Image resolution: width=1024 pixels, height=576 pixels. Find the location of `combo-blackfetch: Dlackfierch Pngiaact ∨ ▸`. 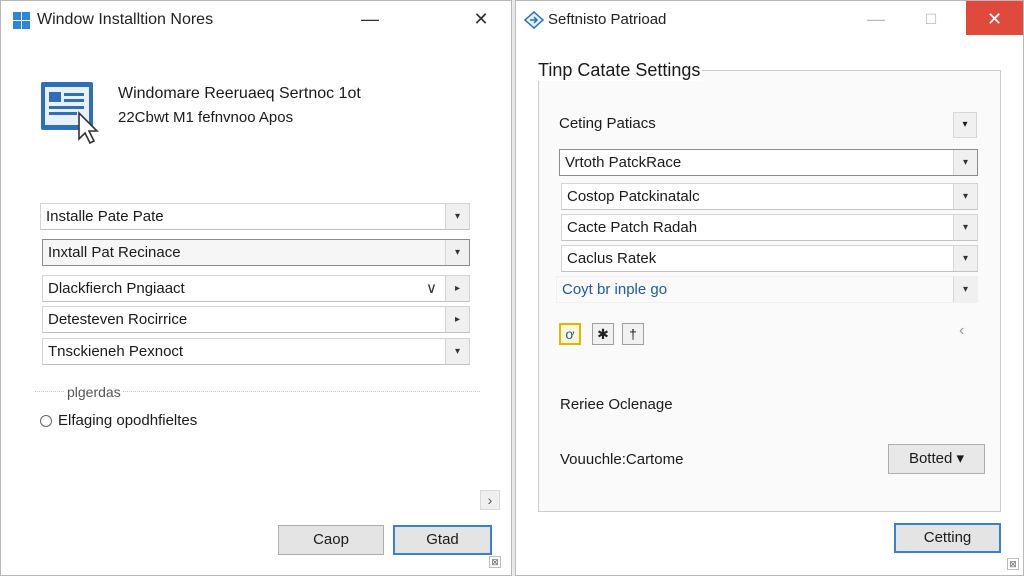

combo-blackfetch: Dlackfierch Pngiaact ∨ ▸ is located at coordinates (256, 288).